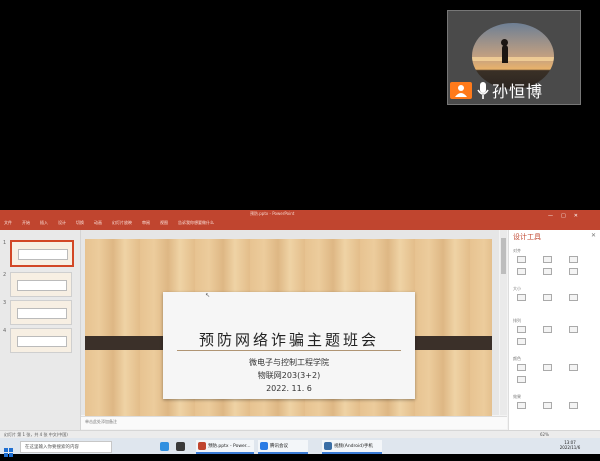  I want to click on menu-slideshow: 幻灯片放映, so click(122, 224).